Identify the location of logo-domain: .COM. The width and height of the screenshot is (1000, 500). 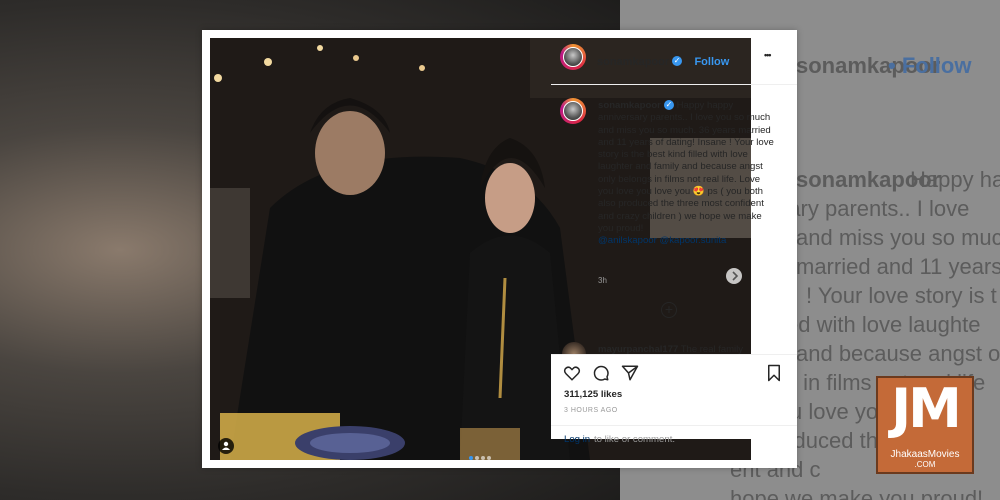
(925, 464).